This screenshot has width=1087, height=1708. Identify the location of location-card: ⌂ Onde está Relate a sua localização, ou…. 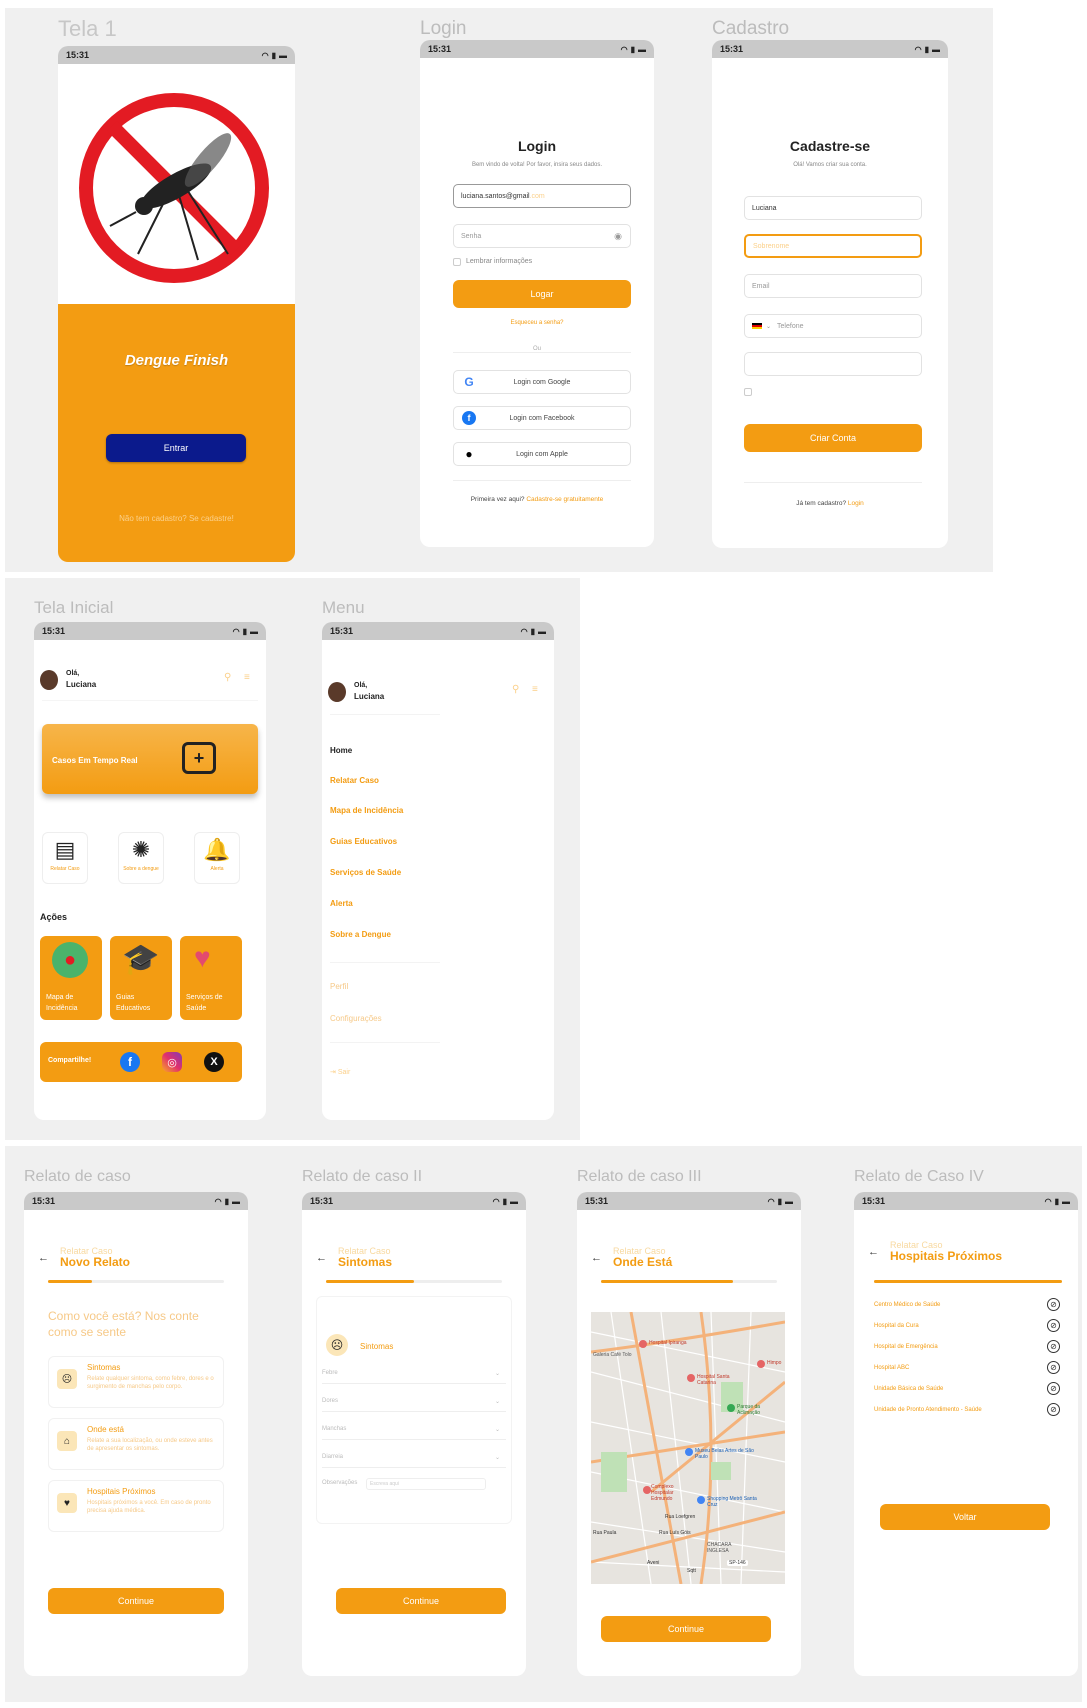
(136, 1444).